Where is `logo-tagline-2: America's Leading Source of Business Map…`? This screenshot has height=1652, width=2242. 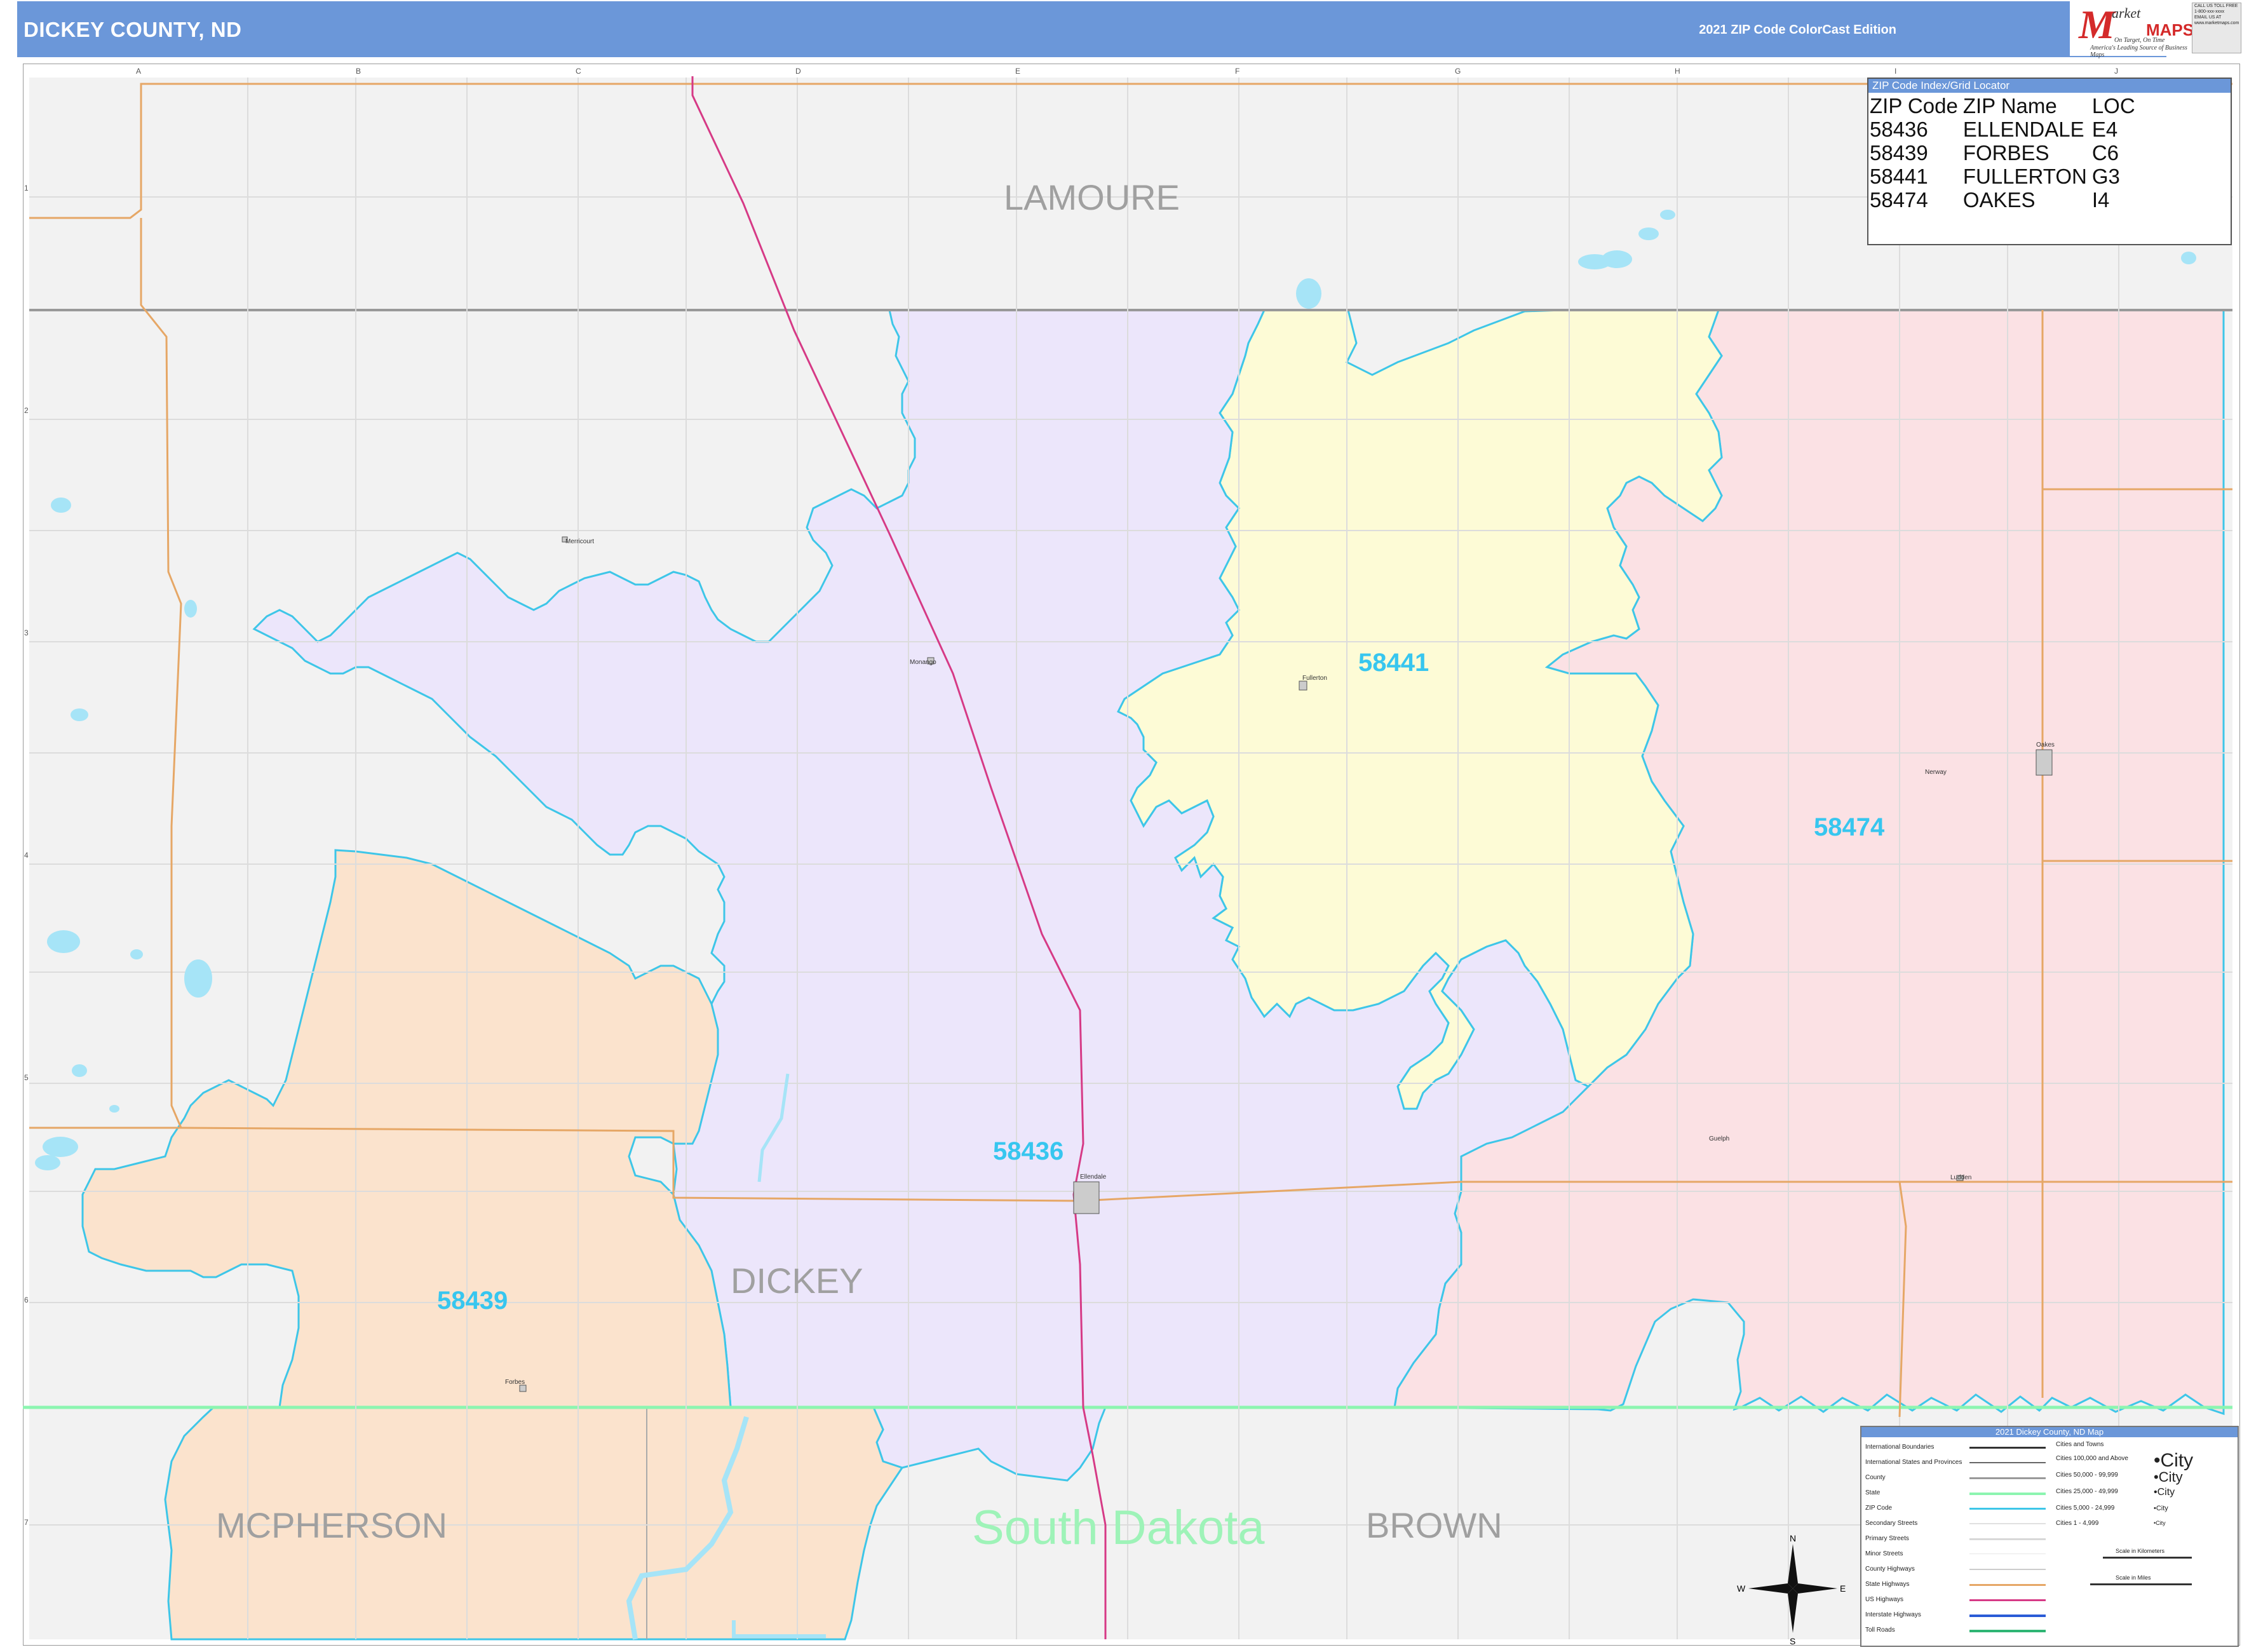
logo-tagline-2: America's Leading Source of Business Map… is located at coordinates (2138, 51).